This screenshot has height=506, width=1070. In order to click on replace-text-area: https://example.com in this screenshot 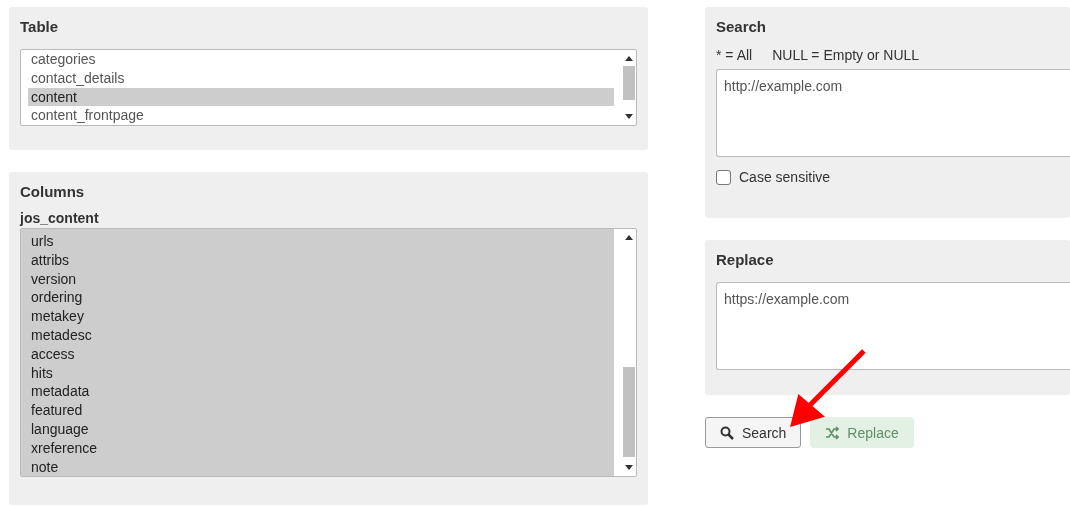, I will do `click(893, 326)`.